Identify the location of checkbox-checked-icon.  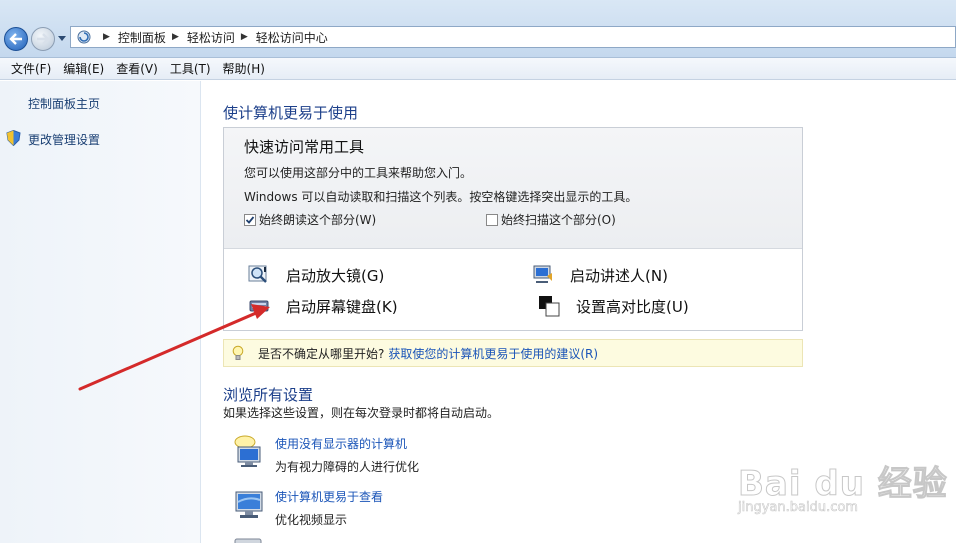
(250, 219).